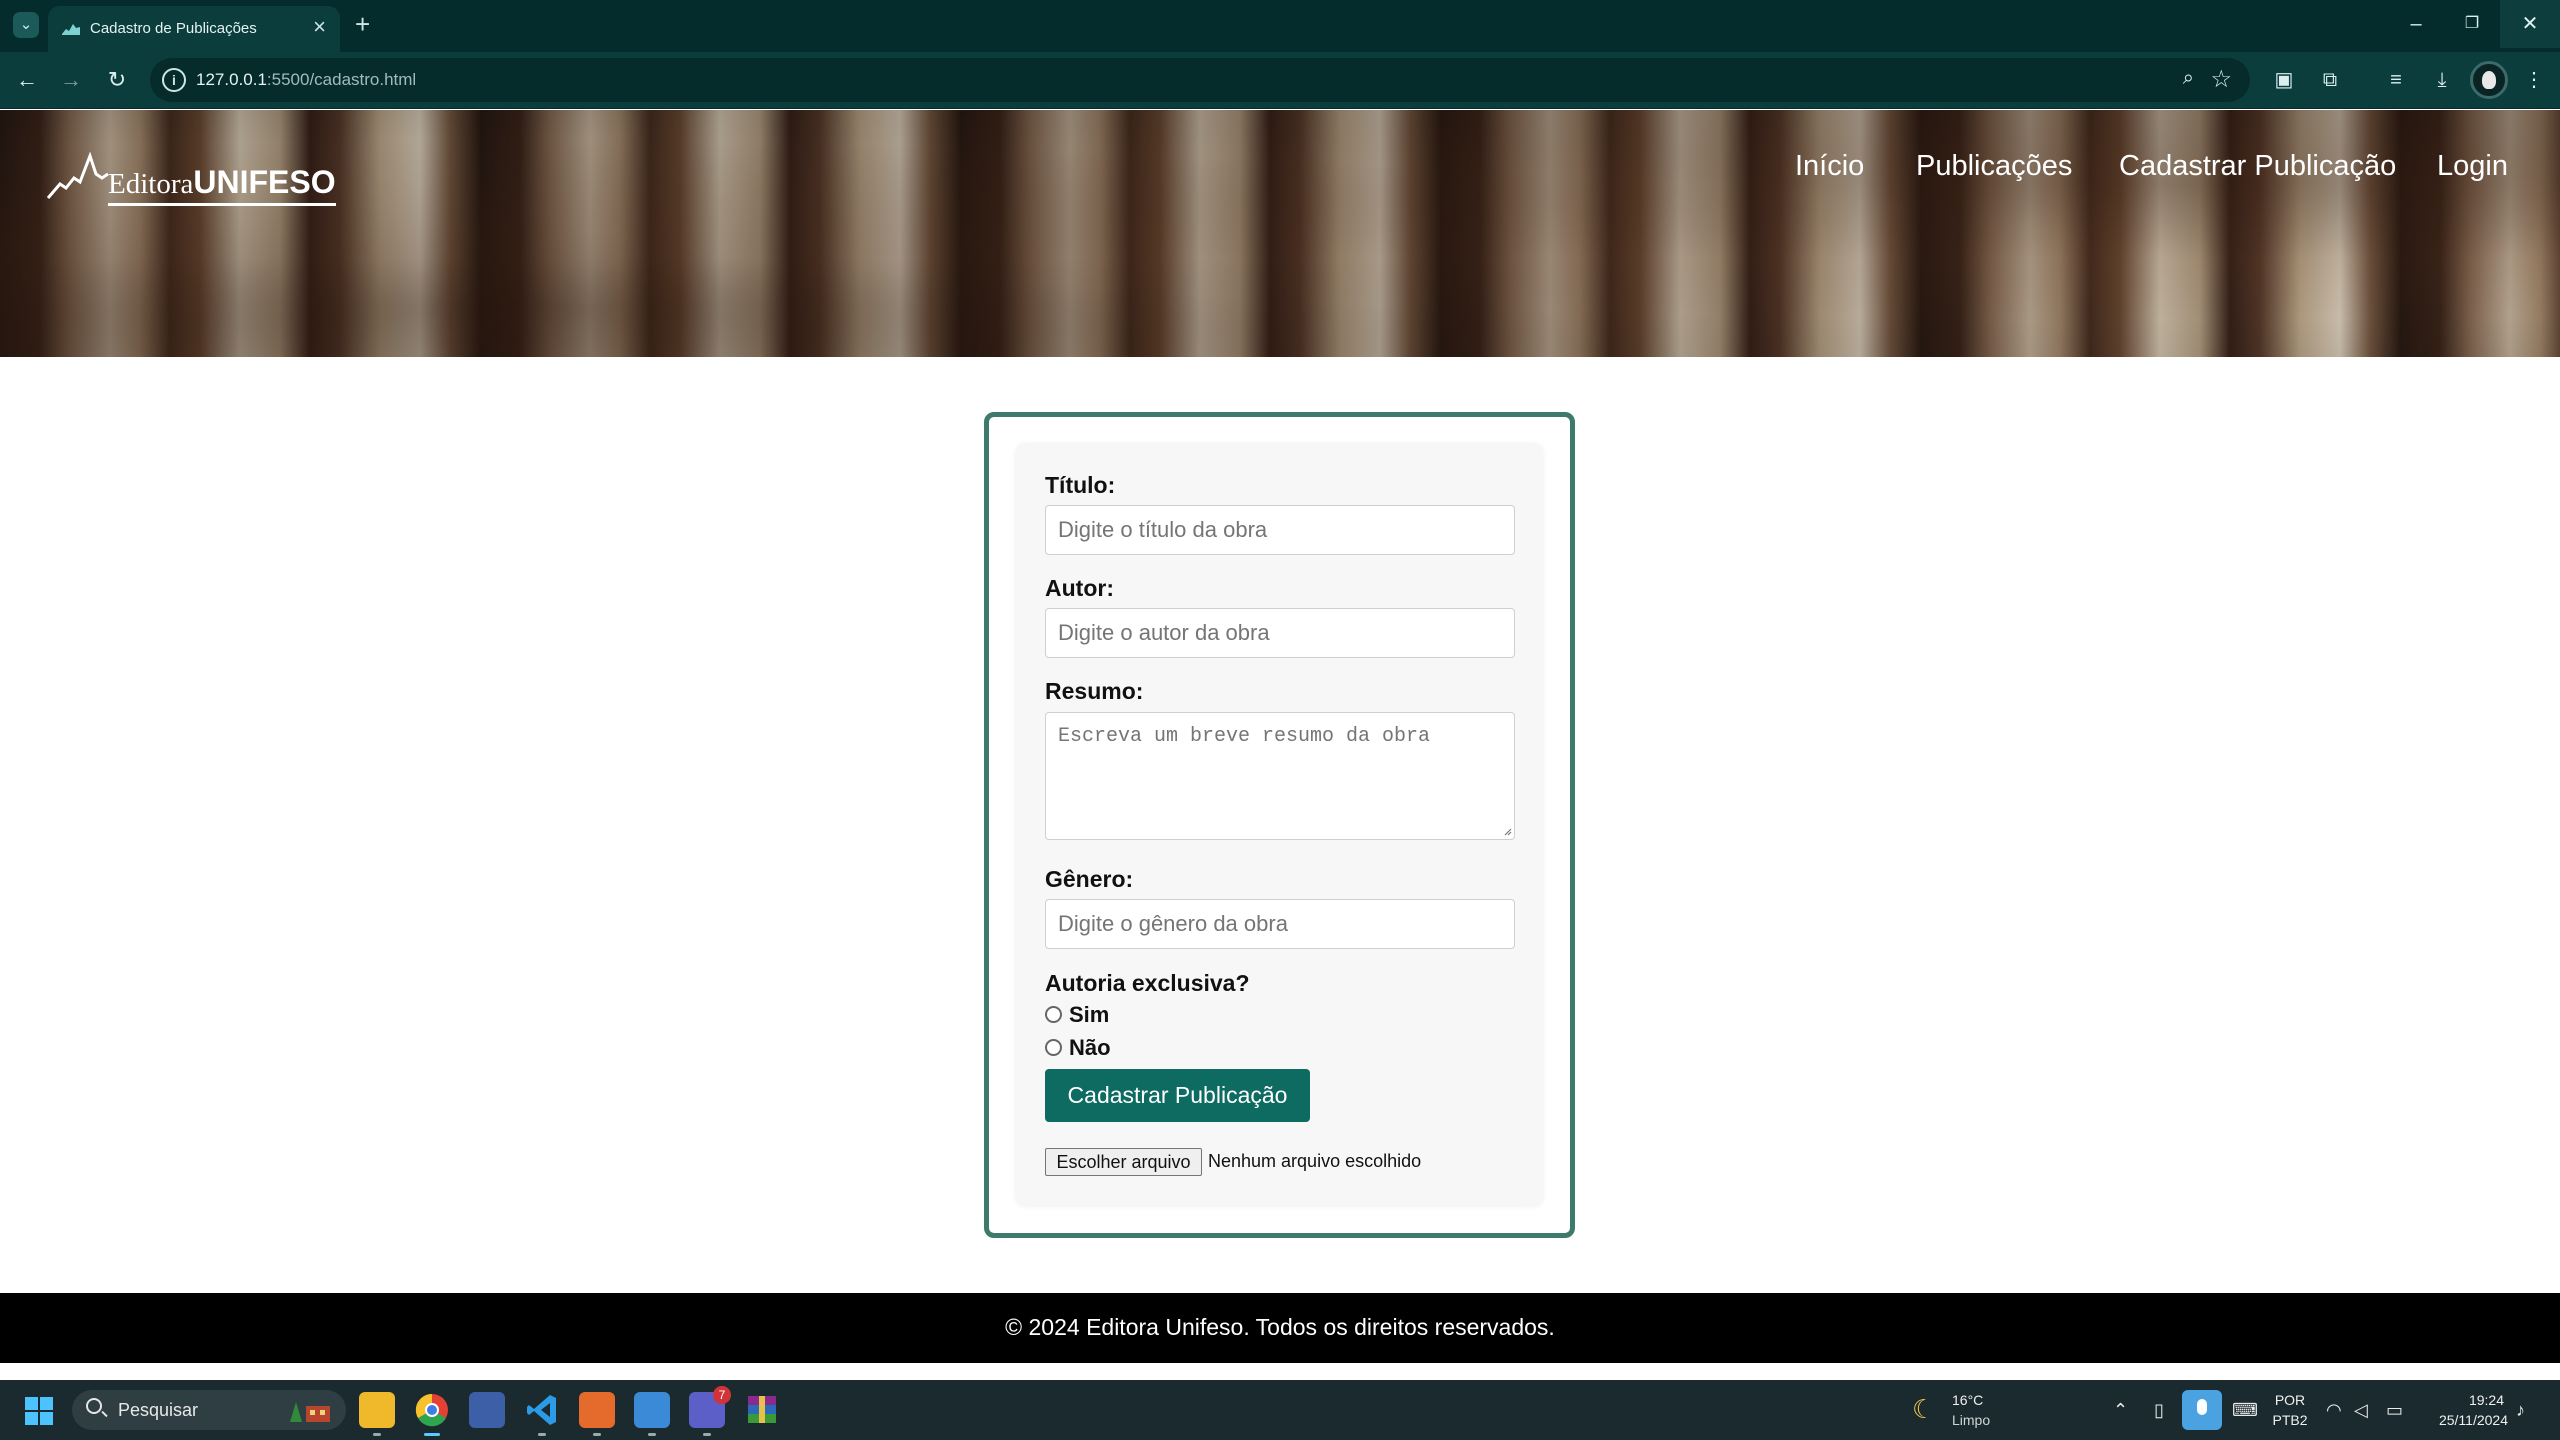 Image resolution: width=2560 pixels, height=1440 pixels. Describe the element at coordinates (2188, 78) in the screenshot. I see `zoom-icon: ⌕` at that location.